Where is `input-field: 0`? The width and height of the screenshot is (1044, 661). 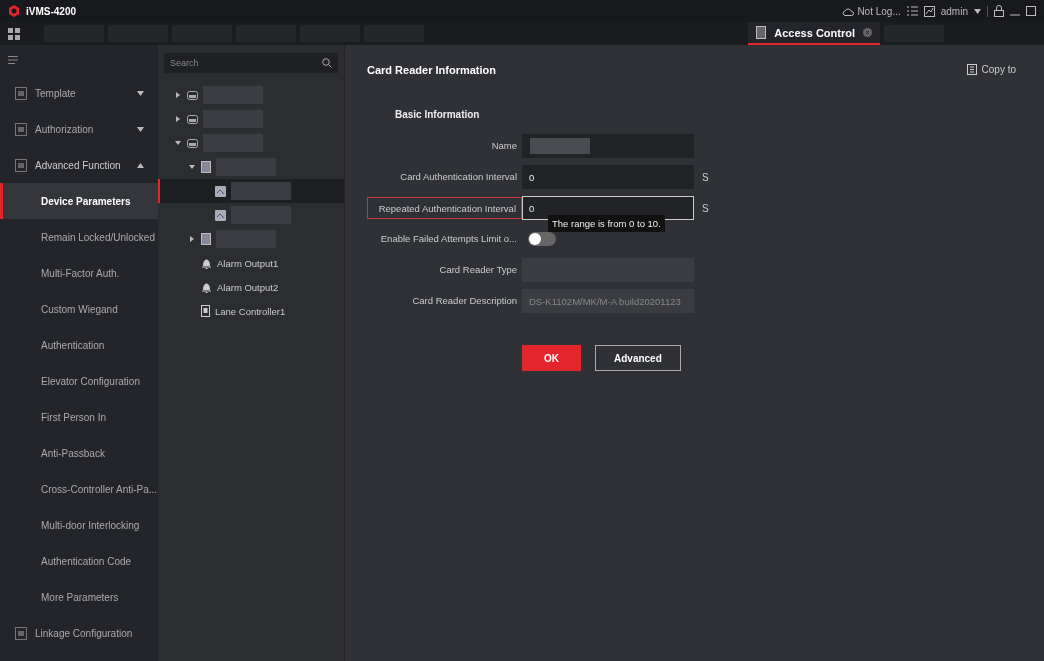 input-field: 0 is located at coordinates (608, 177).